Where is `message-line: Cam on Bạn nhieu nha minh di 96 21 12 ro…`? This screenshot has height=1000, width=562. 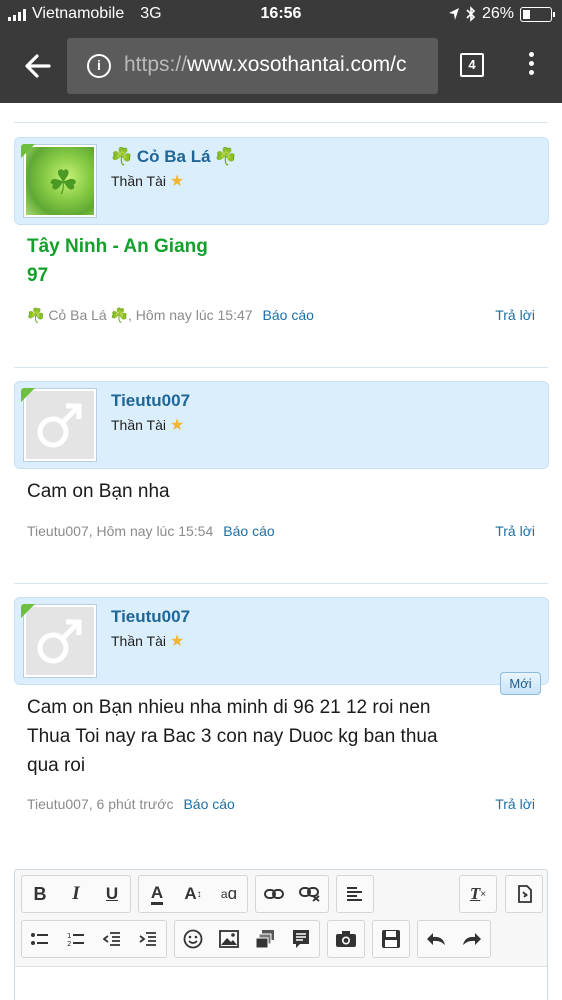
message-line: Cam on Bạn nhieu nha minh di 96 21 12 ro… is located at coordinates (229, 707).